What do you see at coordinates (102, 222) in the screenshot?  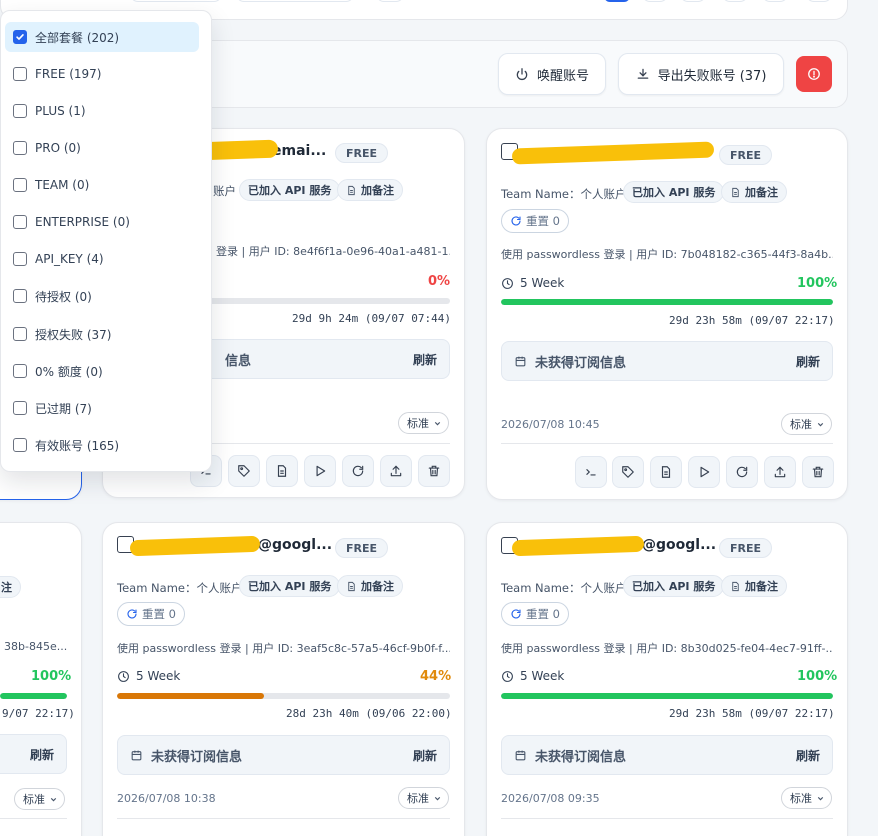 I see `filter-option-enterprise: ENTERPRISE (0)` at bounding box center [102, 222].